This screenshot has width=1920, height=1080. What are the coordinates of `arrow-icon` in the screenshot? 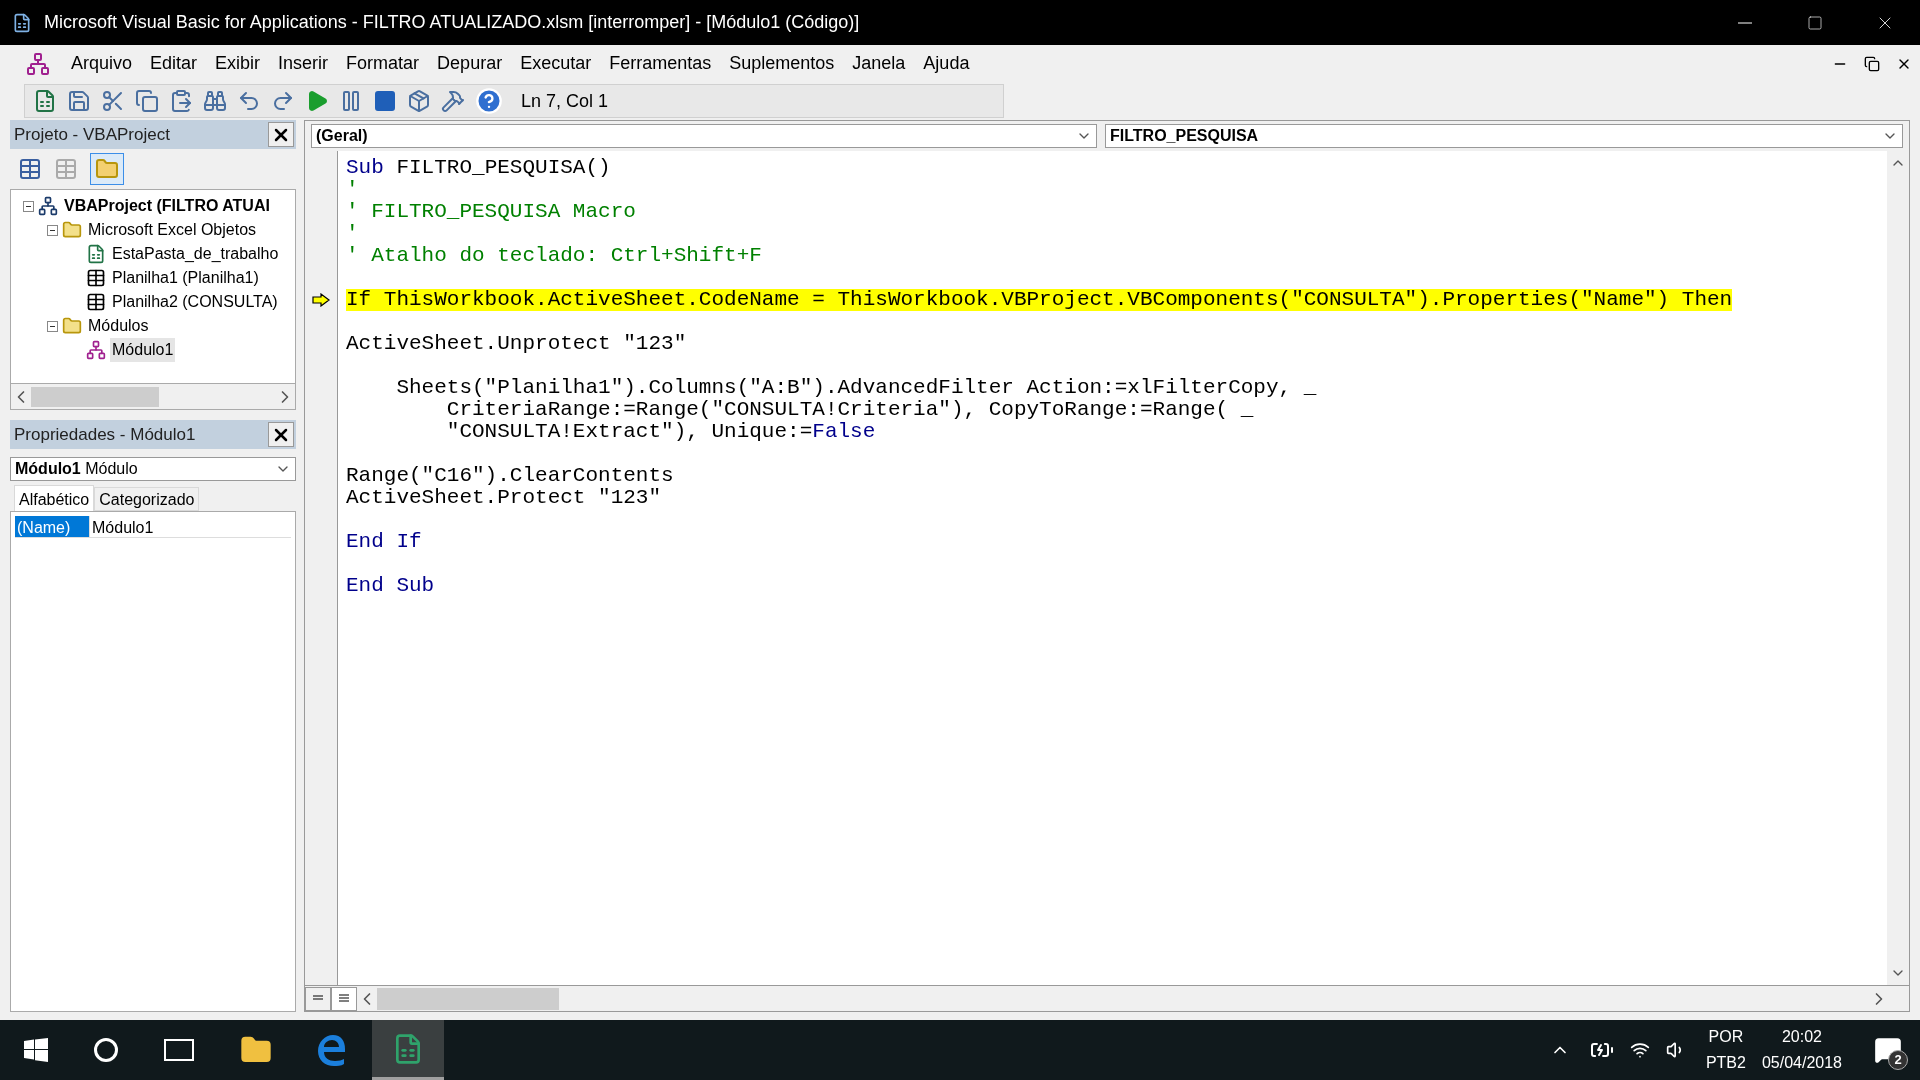 It's located at (321, 300).